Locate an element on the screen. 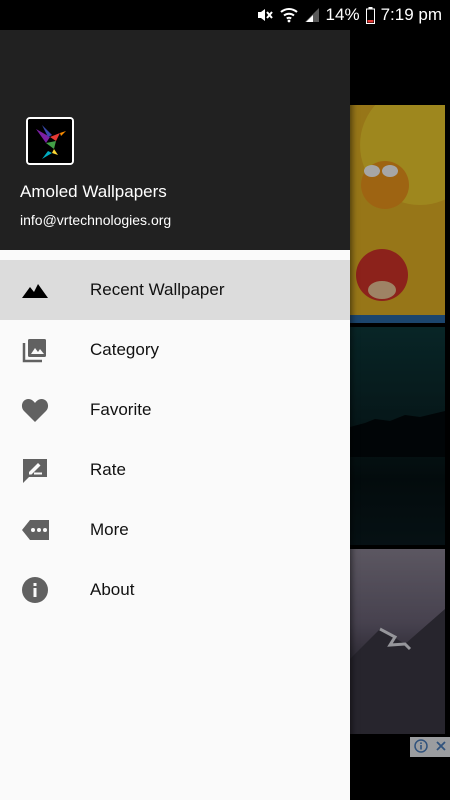  menu-item-about: About is located at coordinates (175, 590).